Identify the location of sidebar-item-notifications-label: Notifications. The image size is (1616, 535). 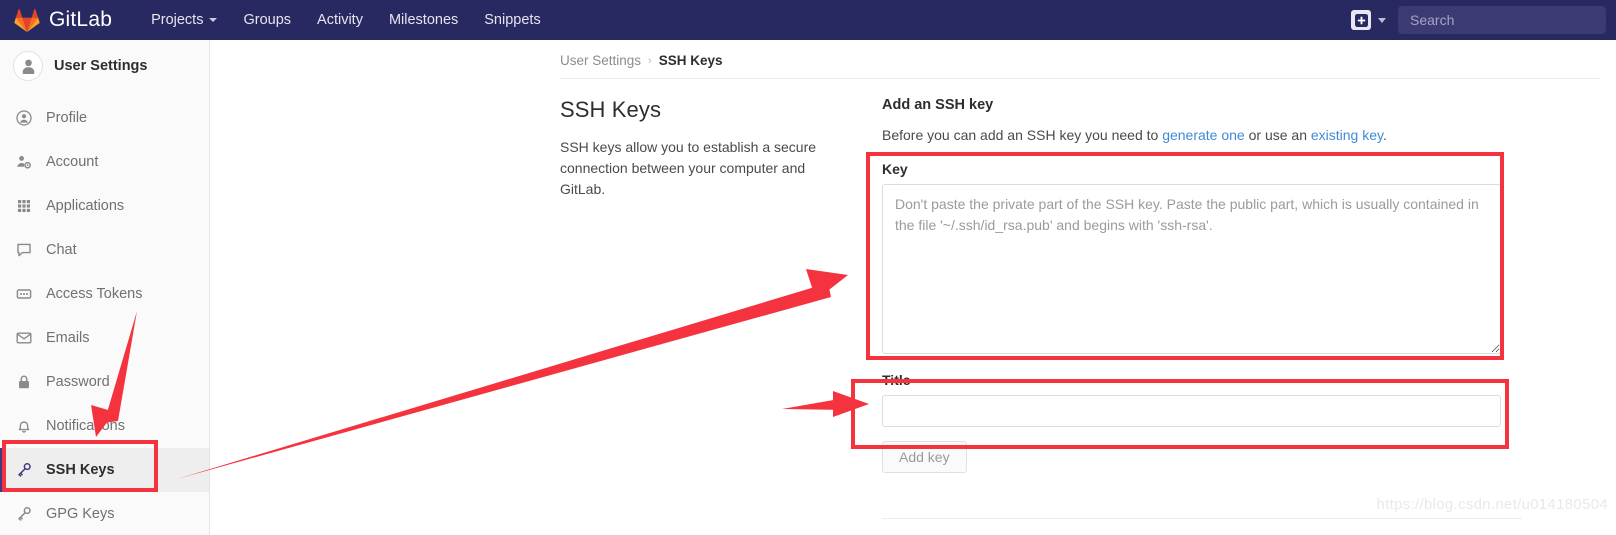
(85, 426).